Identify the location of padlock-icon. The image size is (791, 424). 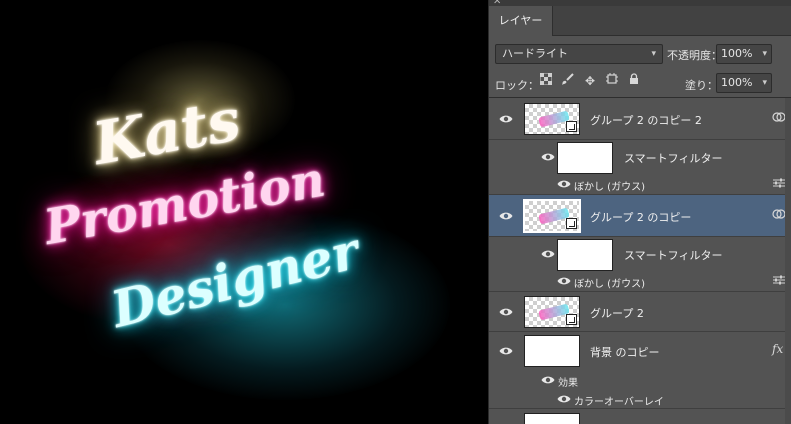
(634, 81).